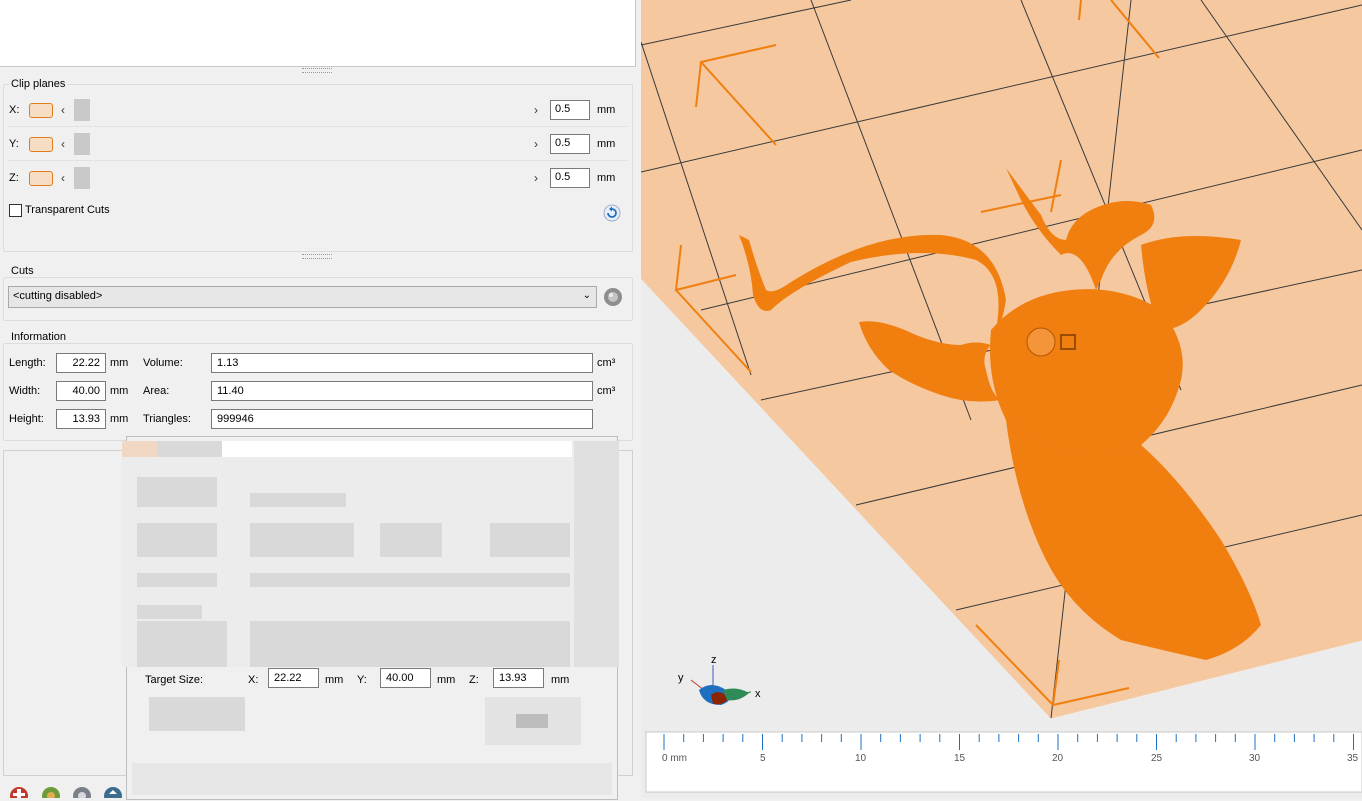  Describe the element at coordinates (119, 391) in the screenshot. I see `width-unit: mm` at that location.